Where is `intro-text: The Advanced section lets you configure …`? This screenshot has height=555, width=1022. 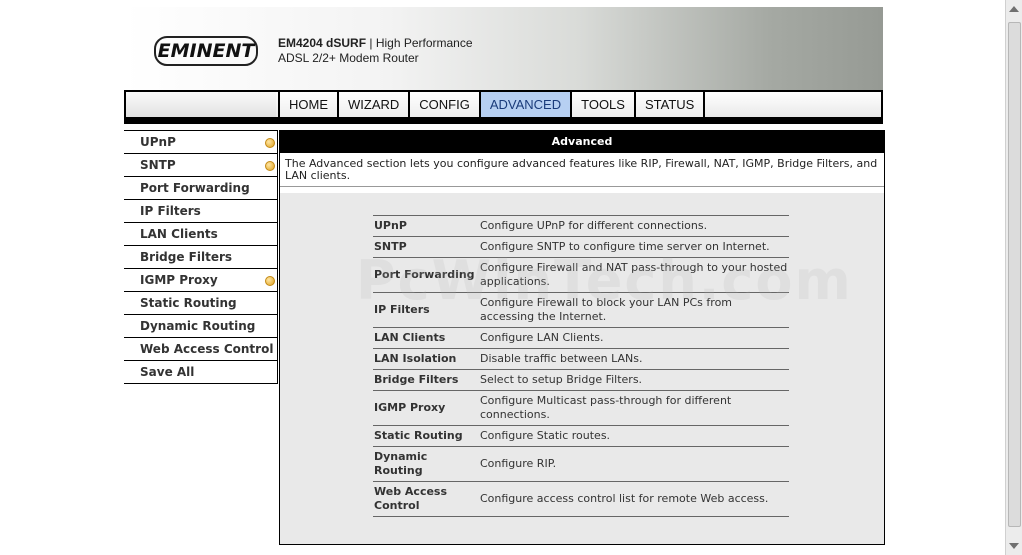
intro-text: The Advanced section lets you configure … is located at coordinates (582, 170).